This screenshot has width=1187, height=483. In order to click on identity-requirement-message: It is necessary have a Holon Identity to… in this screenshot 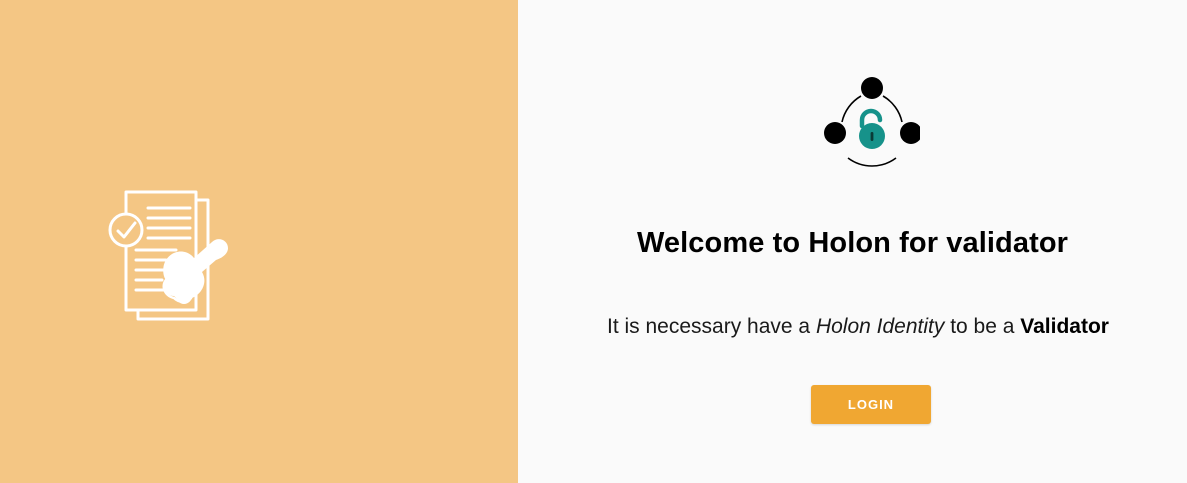, I will do `click(858, 327)`.